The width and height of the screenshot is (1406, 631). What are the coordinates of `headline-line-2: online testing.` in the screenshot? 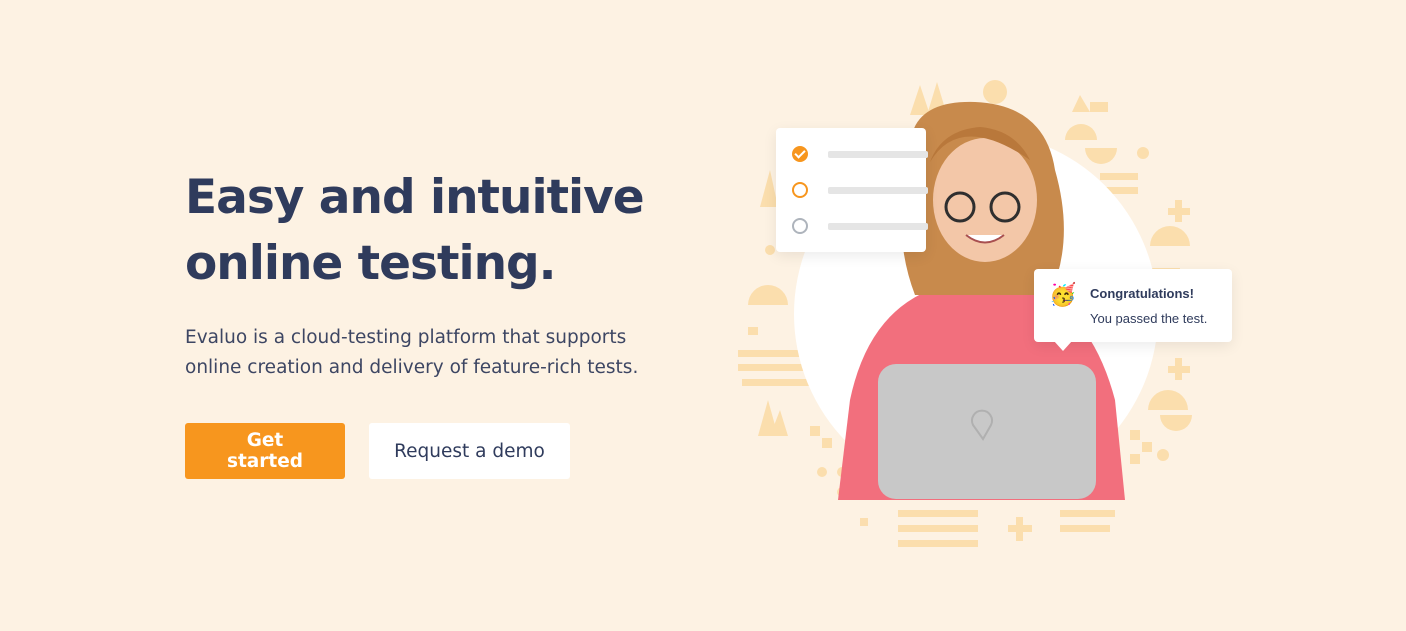 It's located at (371, 263).